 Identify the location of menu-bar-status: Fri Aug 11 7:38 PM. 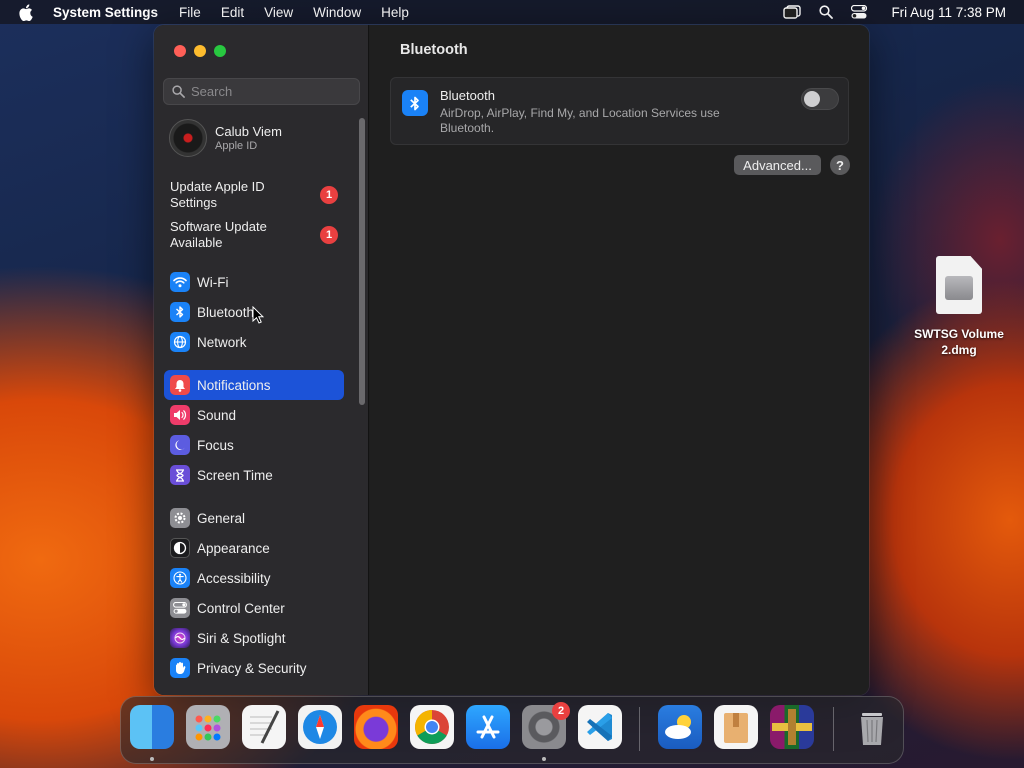
(885, 12).